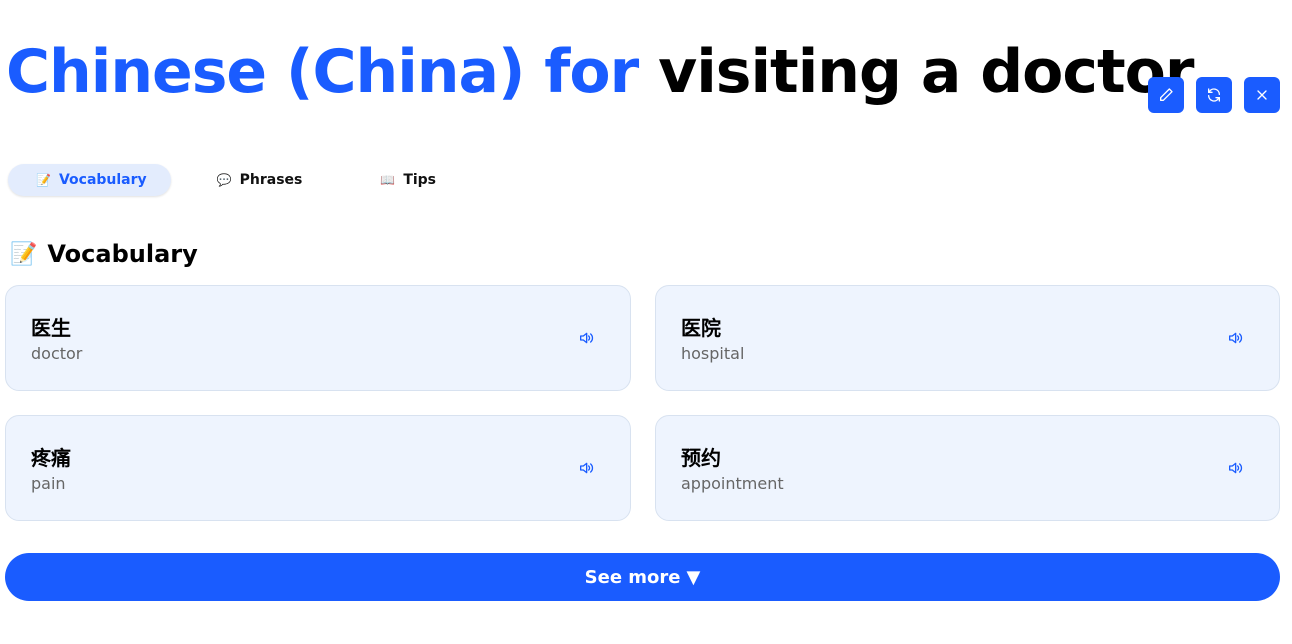 Image resolution: width=1292 pixels, height=644 pixels. I want to click on close-button, so click(1262, 95).